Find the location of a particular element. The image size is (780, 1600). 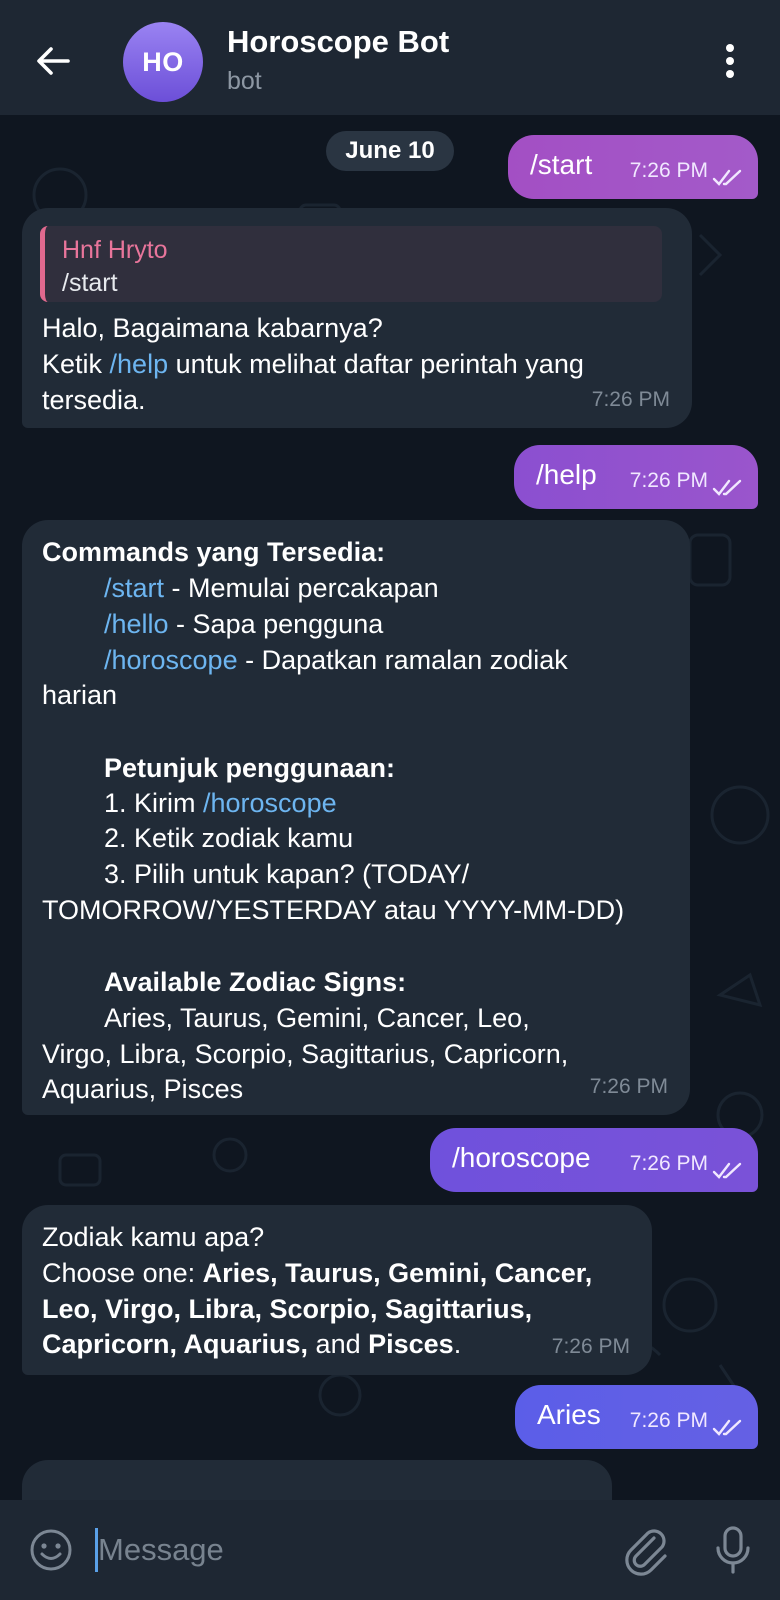

back-button is located at coordinates (53, 61).